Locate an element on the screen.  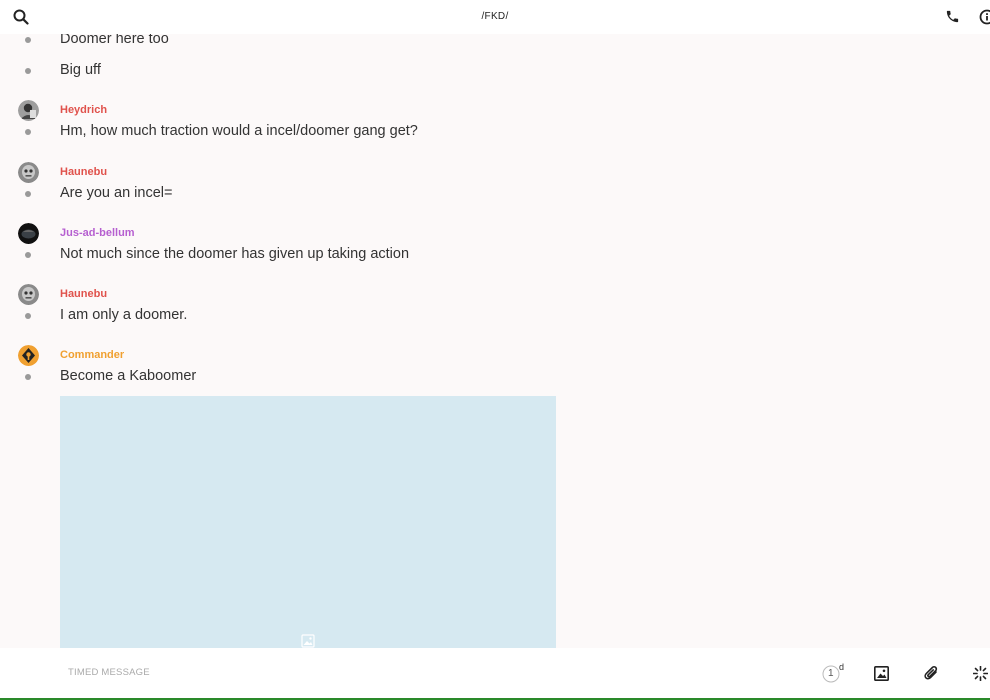
timer-value: 1 is located at coordinates (831, 673).